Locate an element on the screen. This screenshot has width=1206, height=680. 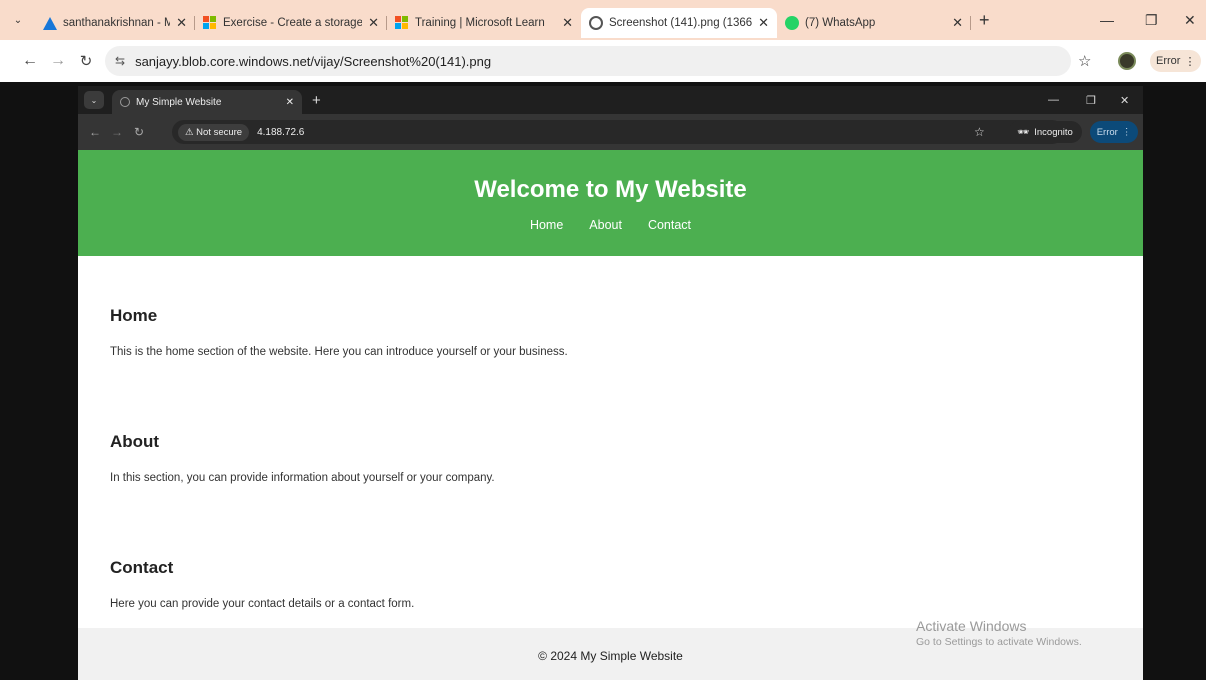
tab-title: santhanakrishnan - Microsof is located at coordinates (117, 23).